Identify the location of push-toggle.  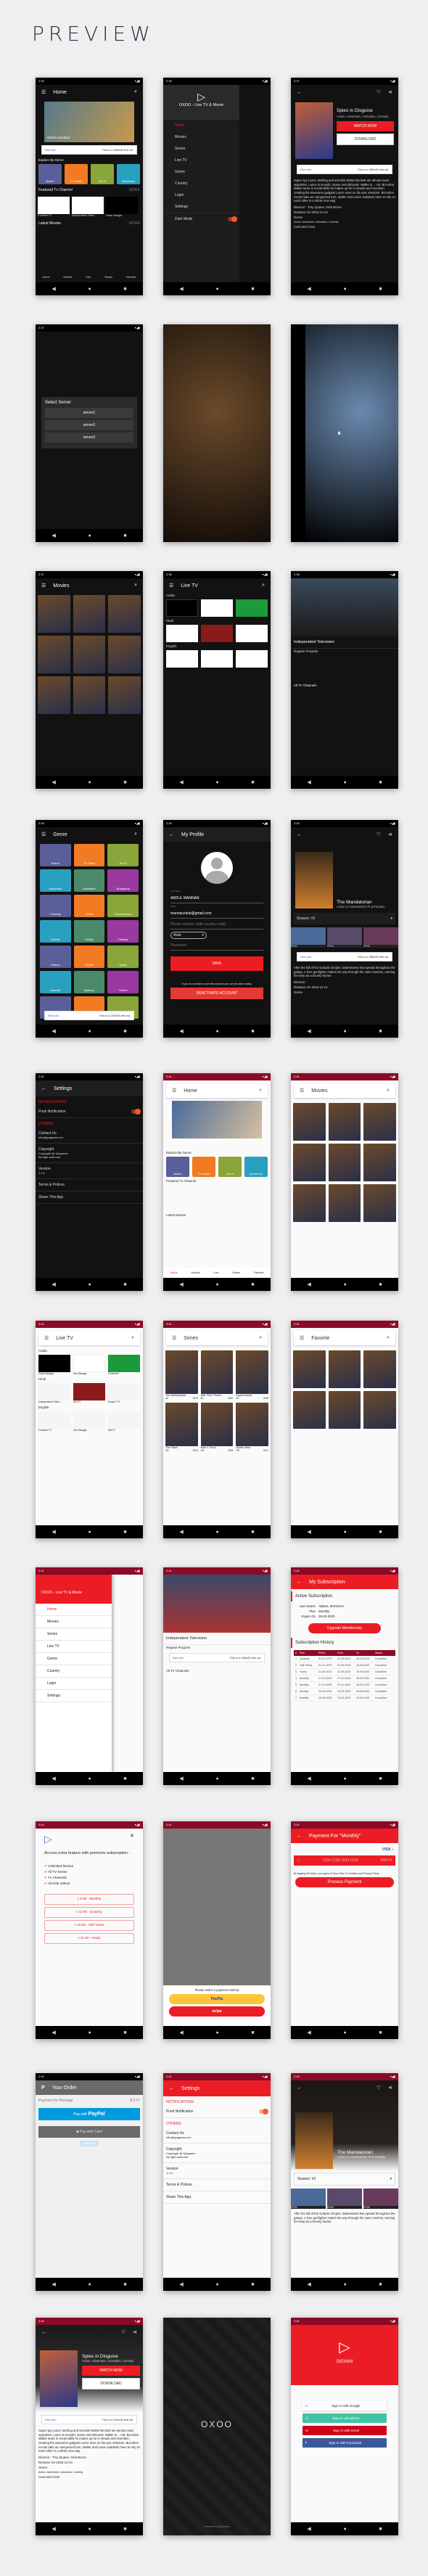
(263, 2111).